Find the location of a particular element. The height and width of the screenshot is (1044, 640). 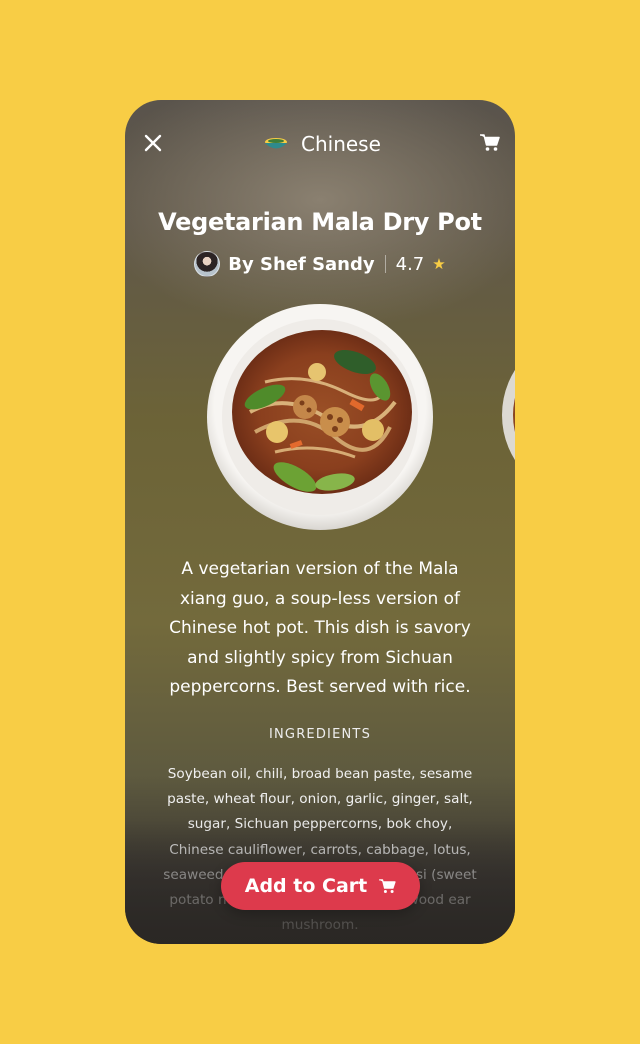

close-button is located at coordinates (153, 143).